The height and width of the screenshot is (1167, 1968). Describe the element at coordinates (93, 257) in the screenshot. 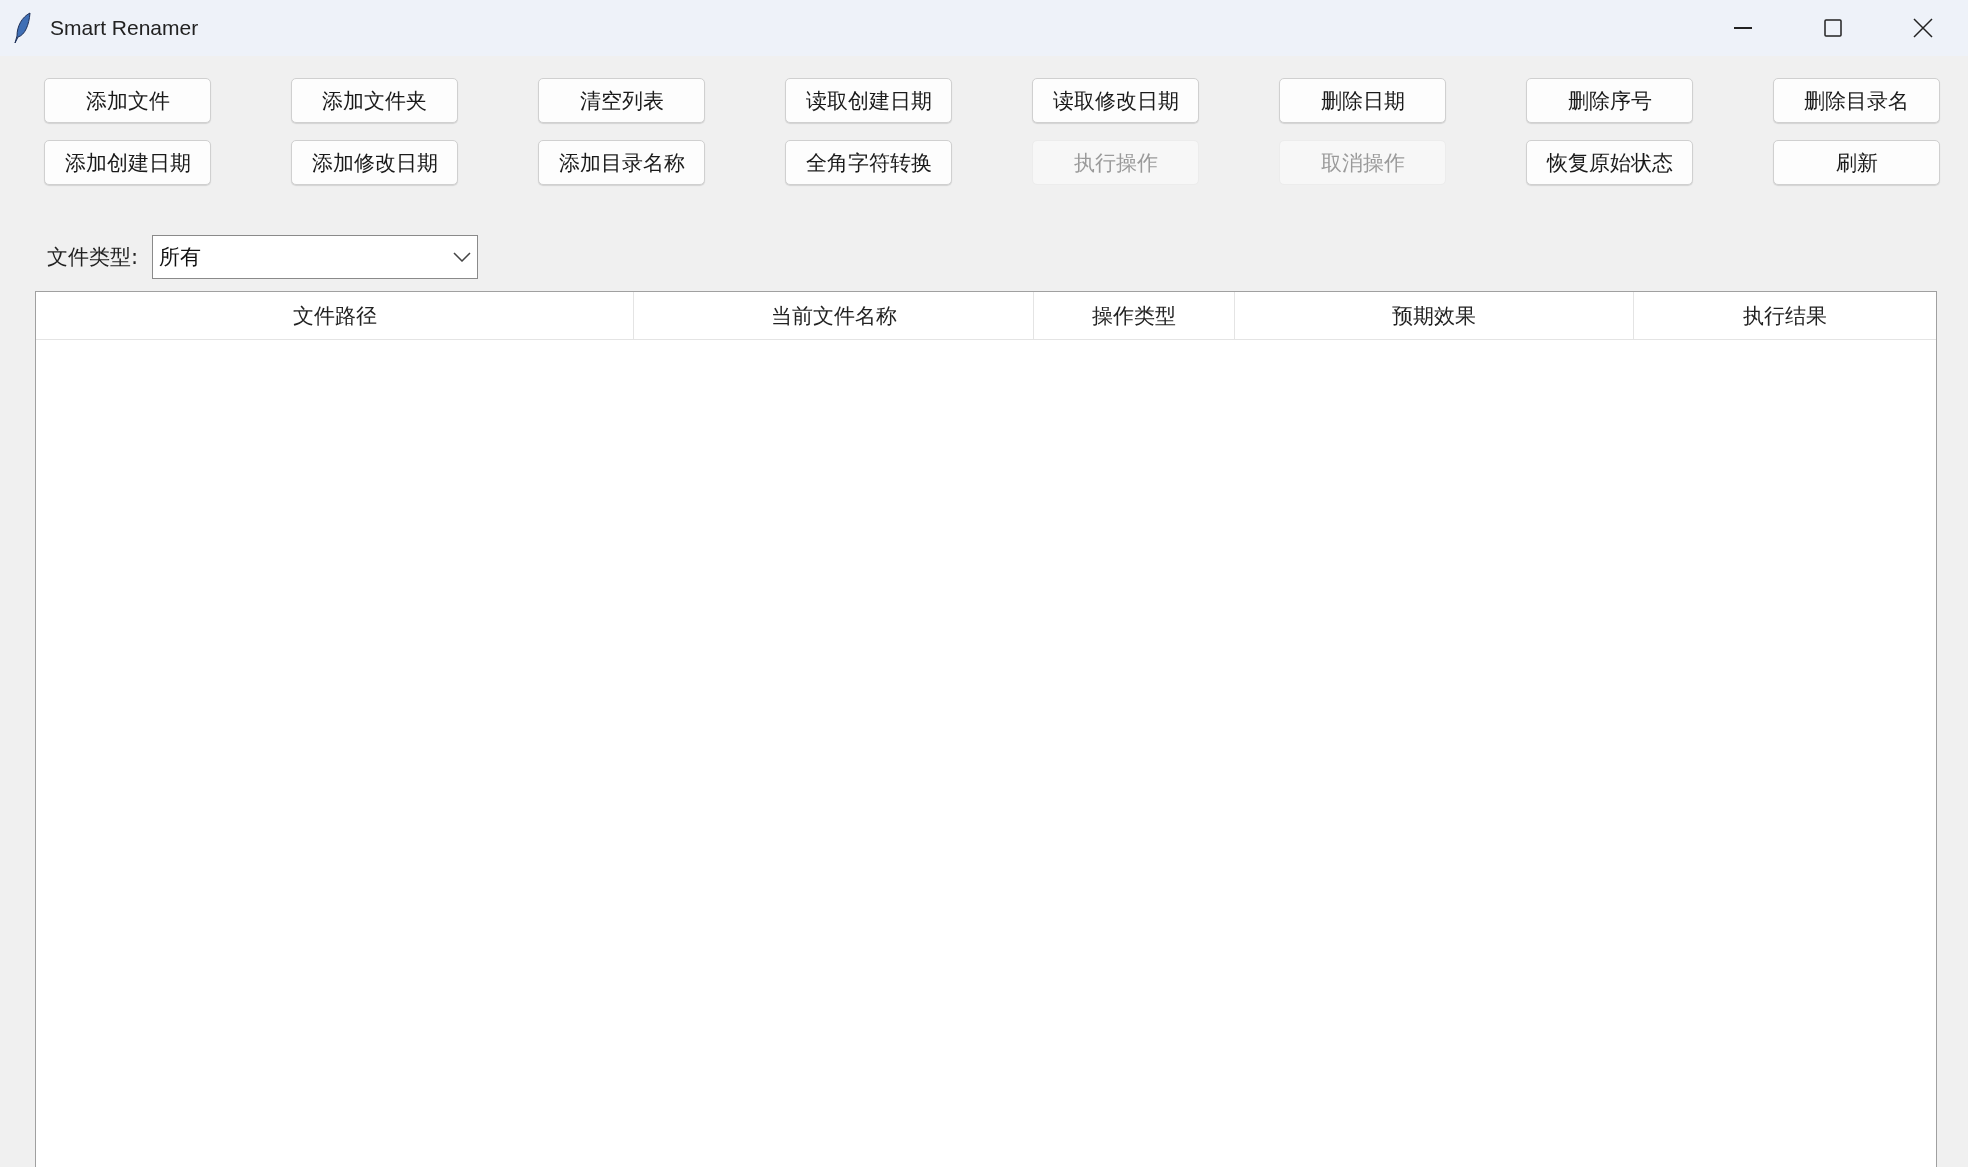

I see `file-type-label: 文件类型:` at that location.